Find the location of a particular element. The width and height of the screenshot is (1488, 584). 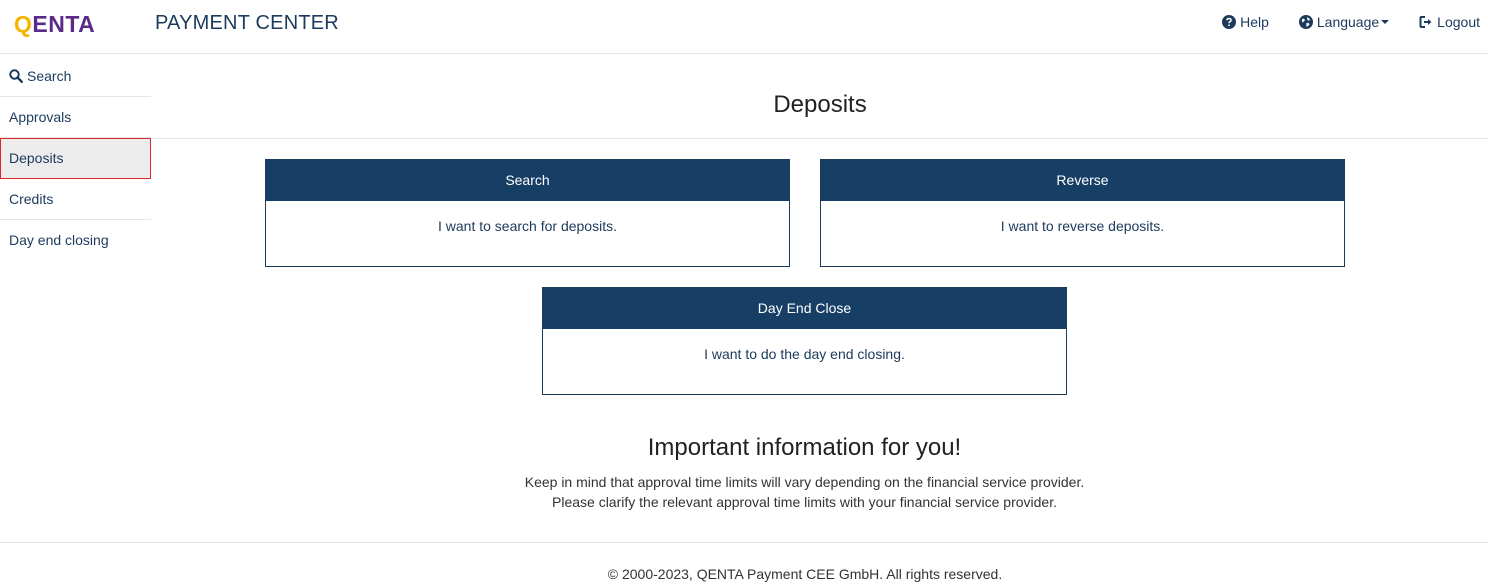

sign-out-icon is located at coordinates (1425, 22).